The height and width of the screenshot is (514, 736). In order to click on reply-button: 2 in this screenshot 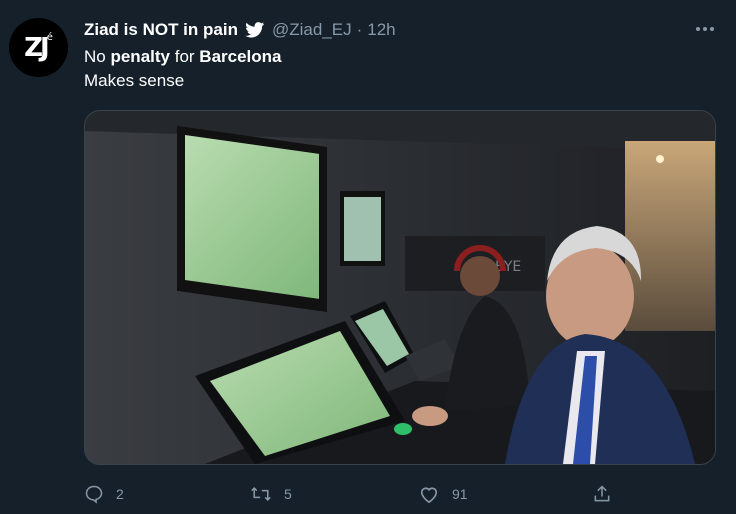, I will do `click(104, 494)`.